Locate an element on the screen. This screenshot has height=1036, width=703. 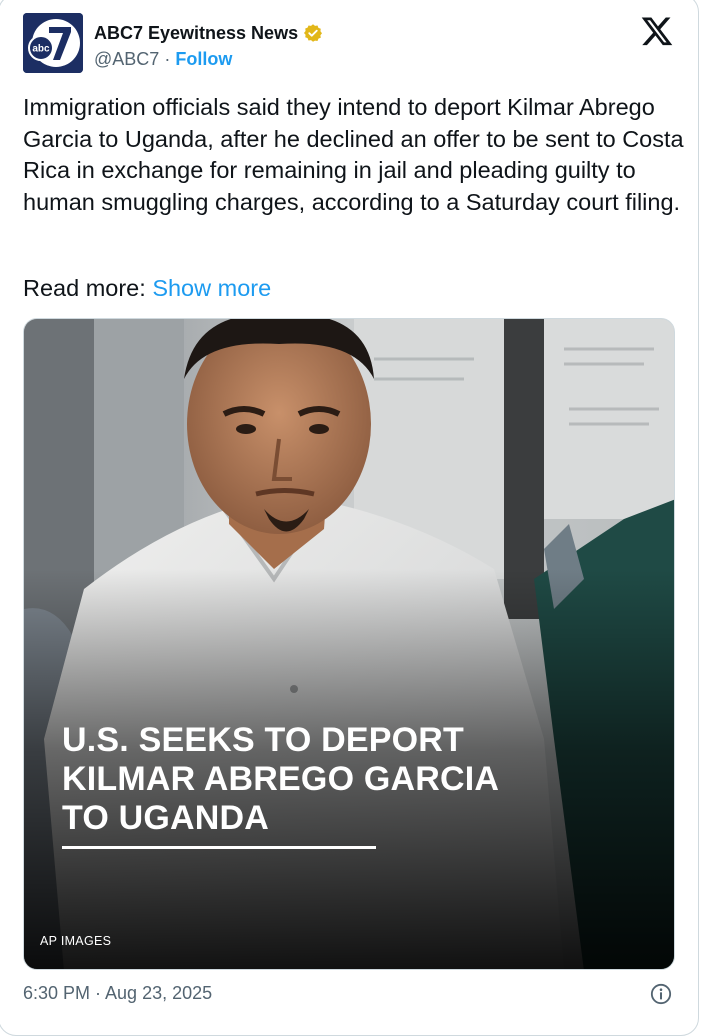
read-more-label: Read more: is located at coordinates (84, 288).